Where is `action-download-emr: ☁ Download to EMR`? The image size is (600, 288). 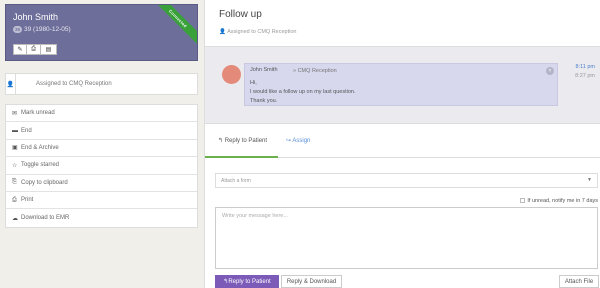
action-download-emr: ☁ Download to EMR is located at coordinates (101, 217).